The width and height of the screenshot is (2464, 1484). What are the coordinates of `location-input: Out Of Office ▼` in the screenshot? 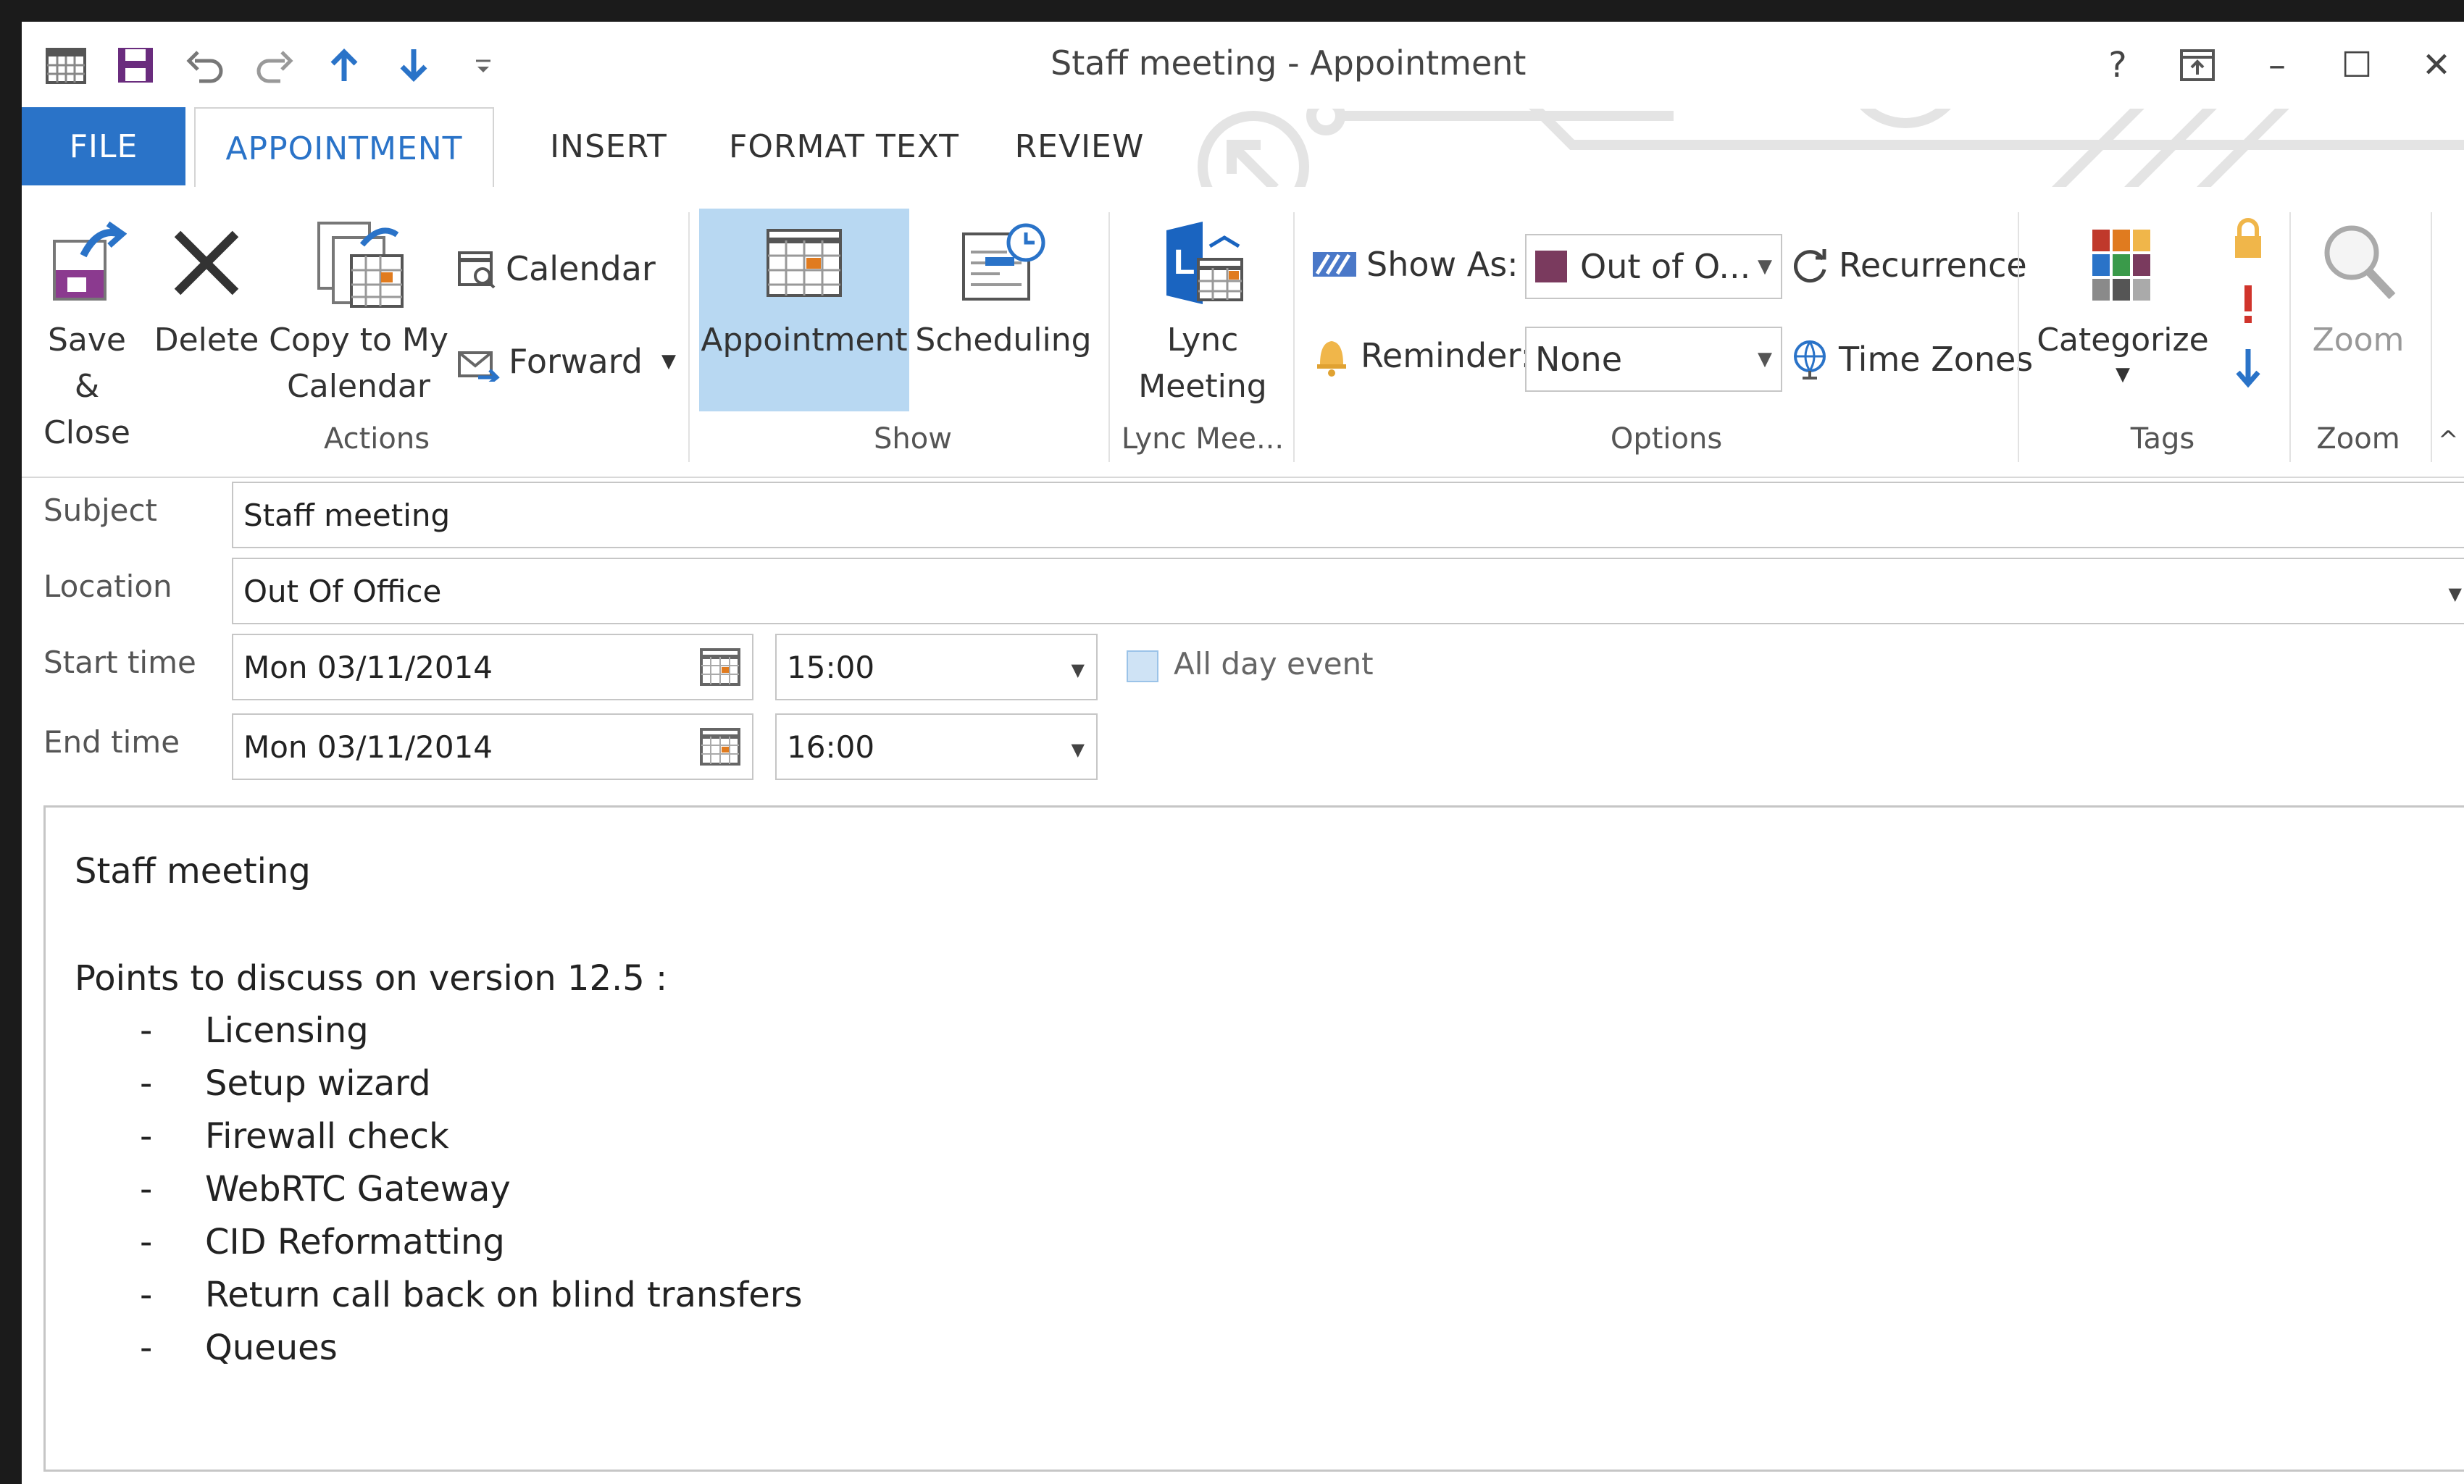 It's located at (1348, 591).